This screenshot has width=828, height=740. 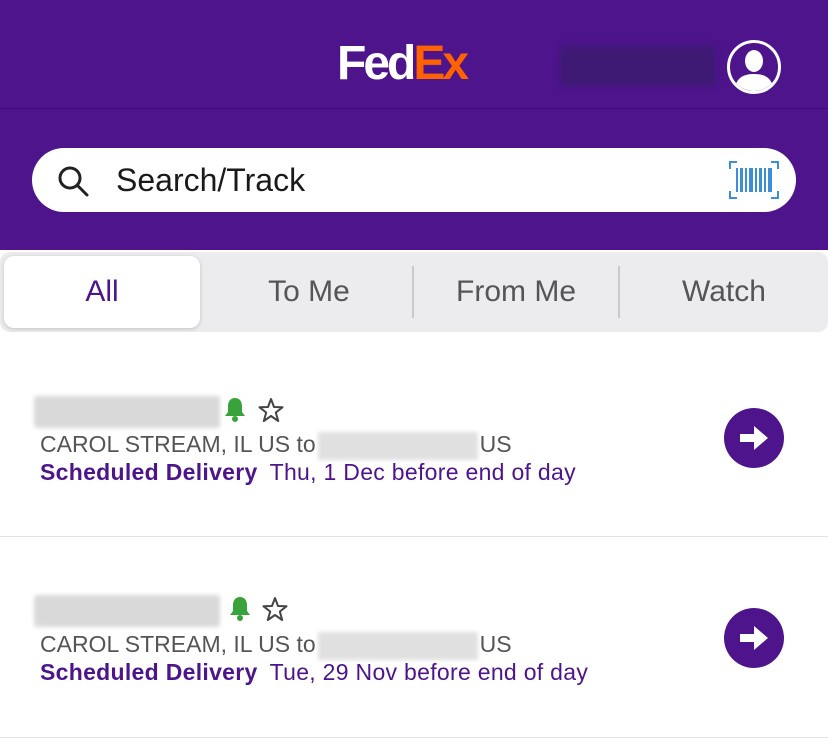 I want to click on logo-ex: Ex, so click(x=441, y=63).